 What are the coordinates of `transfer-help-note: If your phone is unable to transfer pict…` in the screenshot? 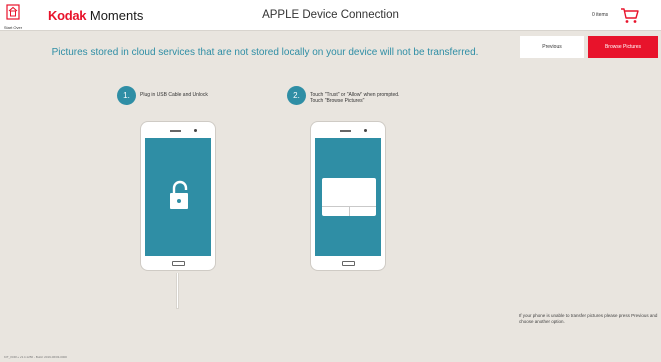 It's located at (588, 318).